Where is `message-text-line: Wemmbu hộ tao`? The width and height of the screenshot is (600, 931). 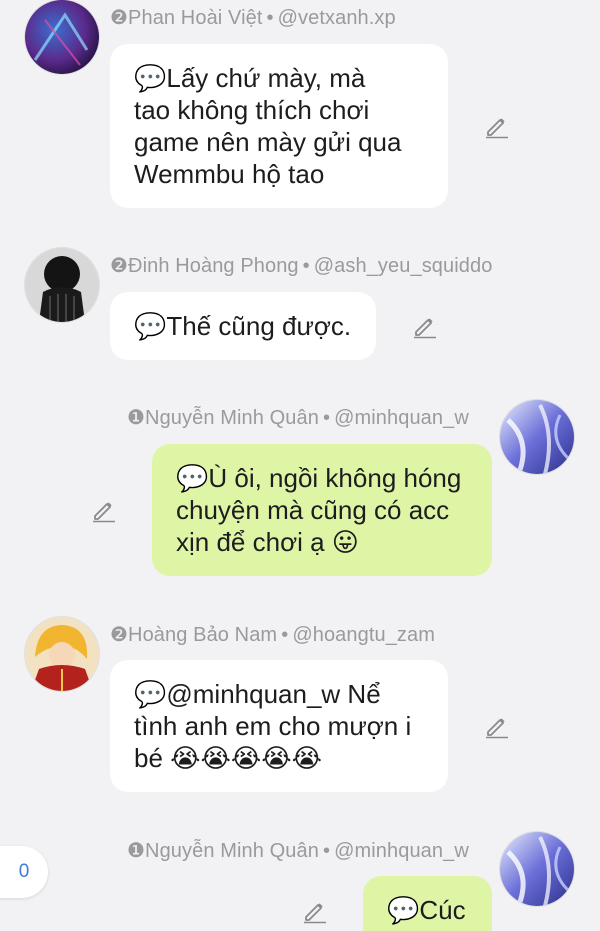 message-text-line: Wemmbu hộ tao is located at coordinates (229, 174).